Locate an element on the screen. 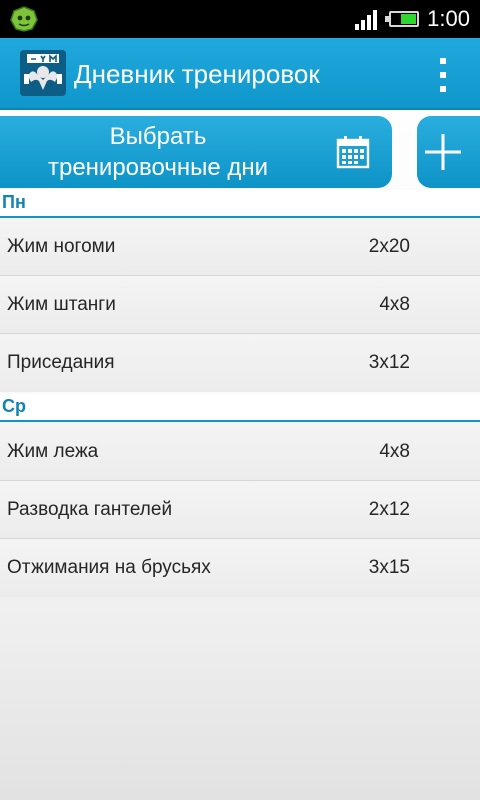 Image resolution: width=480 pixels, height=800 pixels. exercise-sets: 2x20 is located at coordinates (389, 246).